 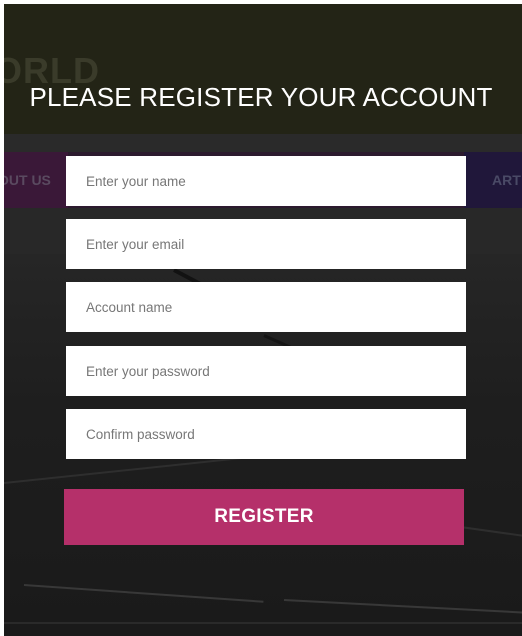 What do you see at coordinates (266, 371) in the screenshot?
I see `password-input` at bounding box center [266, 371].